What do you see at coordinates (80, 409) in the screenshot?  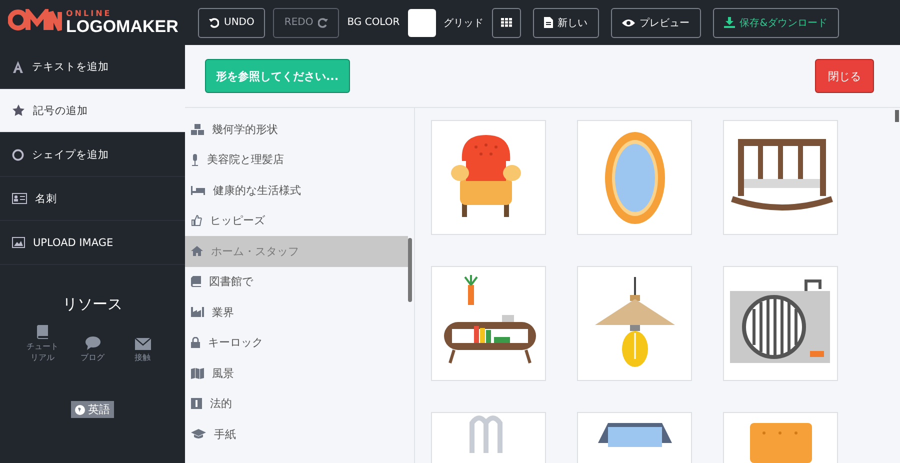 I see `globe-icon` at bounding box center [80, 409].